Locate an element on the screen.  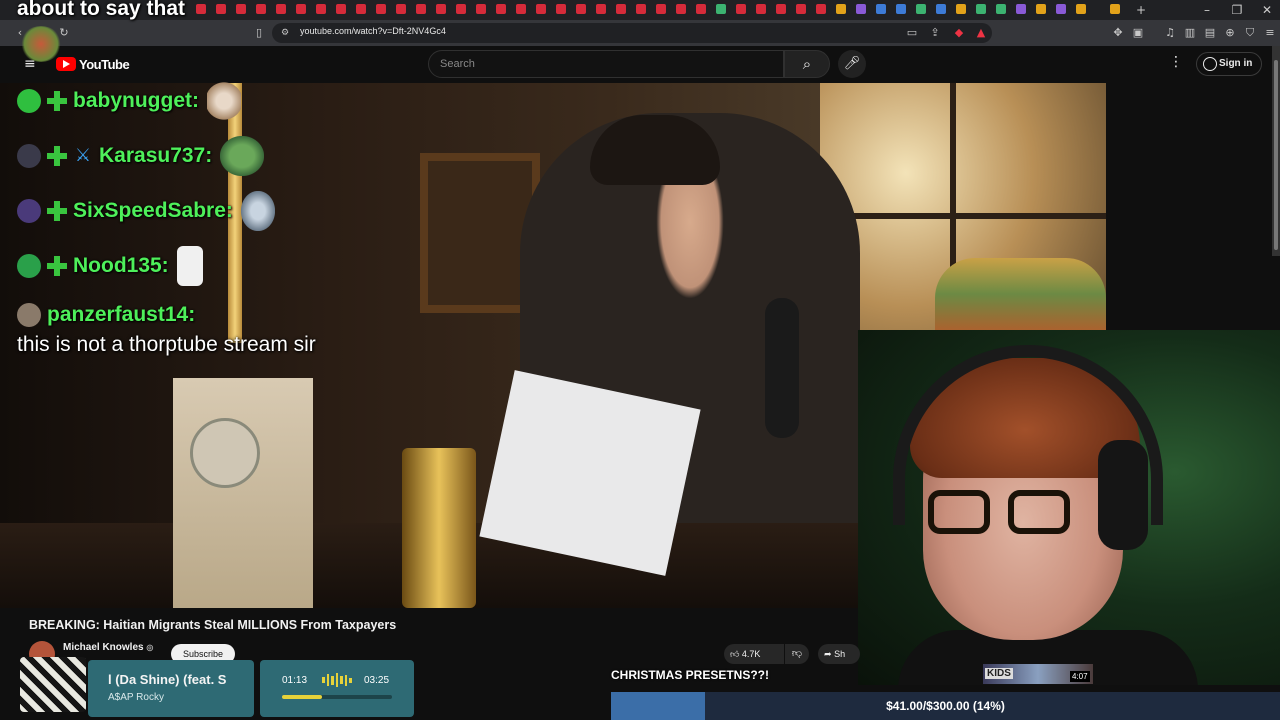
video-cigar-emblem is located at coordinates (225, 453).